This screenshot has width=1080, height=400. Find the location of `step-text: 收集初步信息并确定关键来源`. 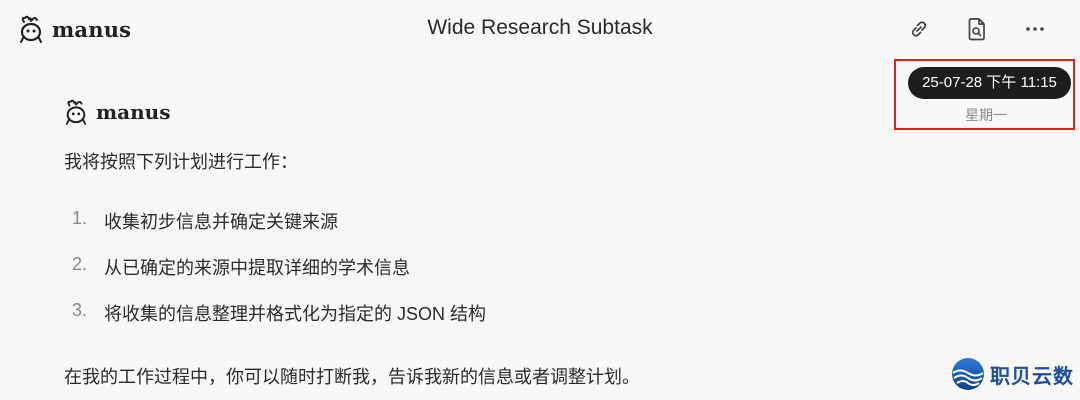

step-text: 收集初步信息并确定关键来源 is located at coordinates (221, 222).